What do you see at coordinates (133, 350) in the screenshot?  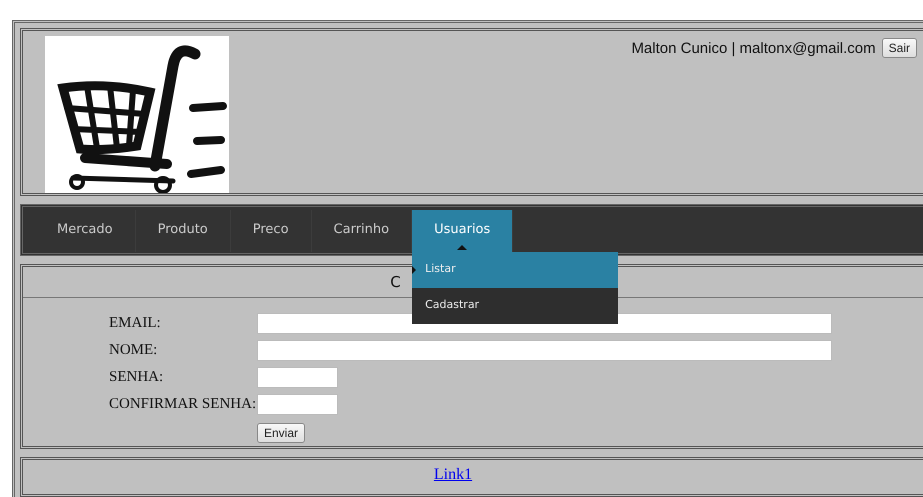 I see `field-label: NOME:` at bounding box center [133, 350].